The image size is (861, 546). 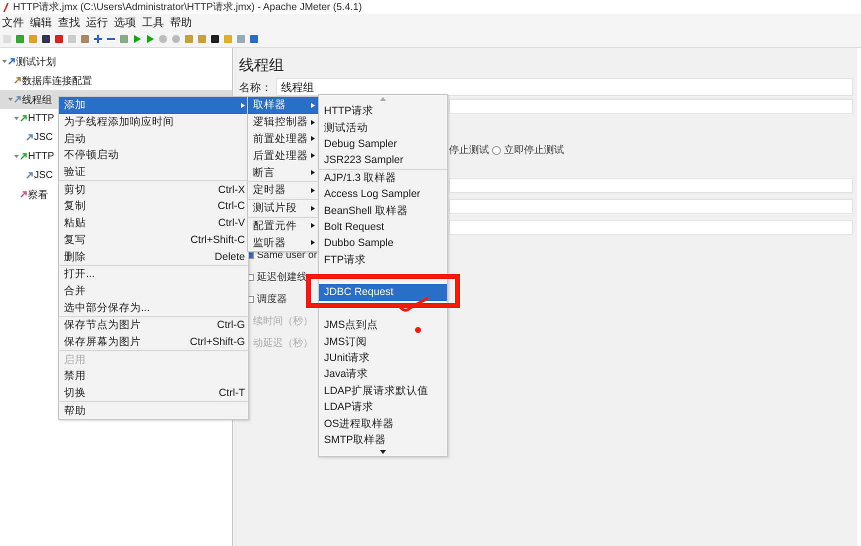 What do you see at coordinates (187, 7) in the screenshot?
I see `window-title: HTTP请求.jmx (C:\Users\Administrator\HTTP请求.jmx) - Apache JMeter (5.4.1)` at bounding box center [187, 7].